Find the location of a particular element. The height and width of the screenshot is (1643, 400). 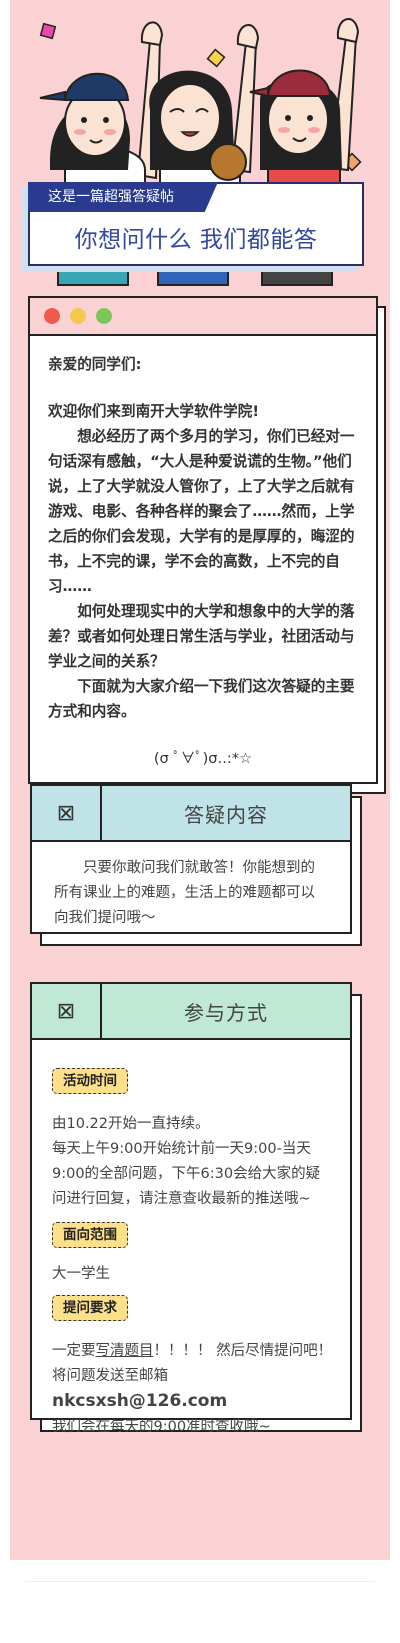

join-section-title: 参与方式 is located at coordinates (226, 1012).